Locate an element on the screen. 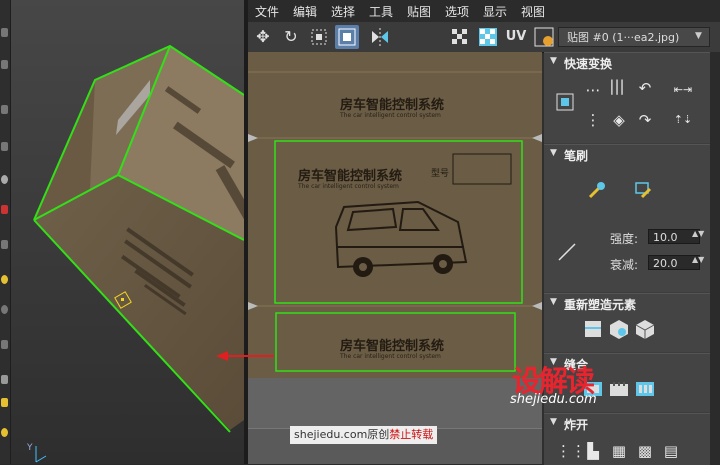 The width and height of the screenshot is (720, 465). explode-icon: ⋮⋮ is located at coordinates (571, 451).